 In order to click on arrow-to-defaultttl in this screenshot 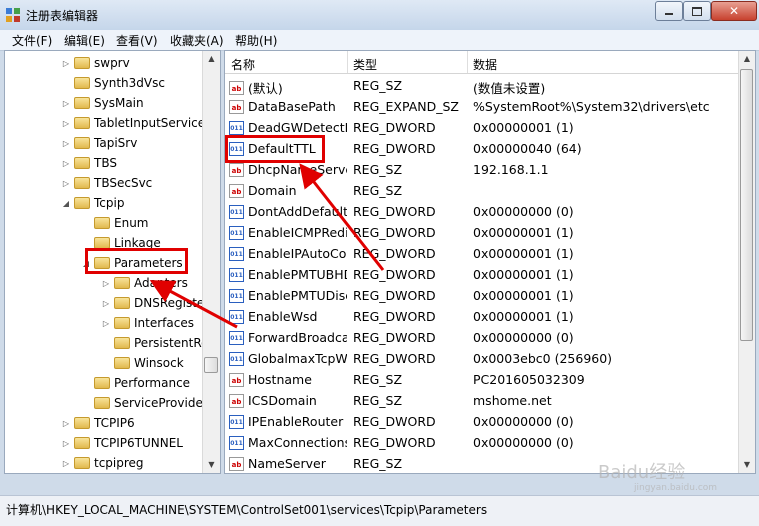, I will do `click(342, 217)`.